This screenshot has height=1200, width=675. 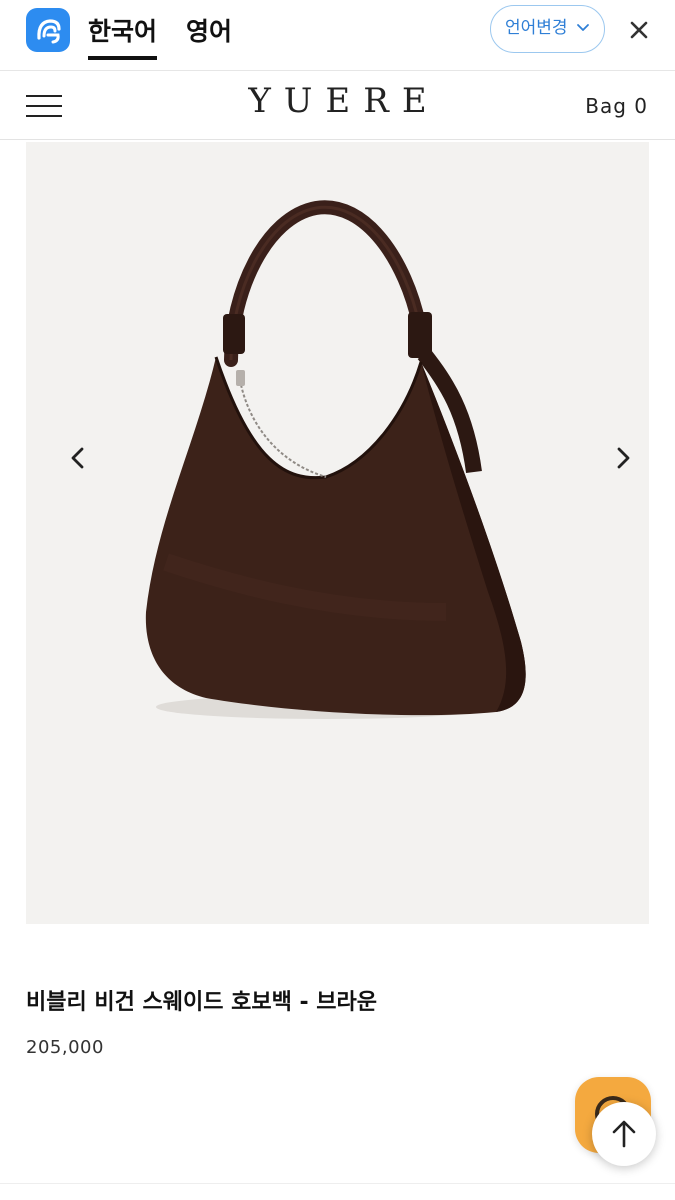 What do you see at coordinates (337, 101) in the screenshot?
I see `brand-logo: YUERE` at bounding box center [337, 101].